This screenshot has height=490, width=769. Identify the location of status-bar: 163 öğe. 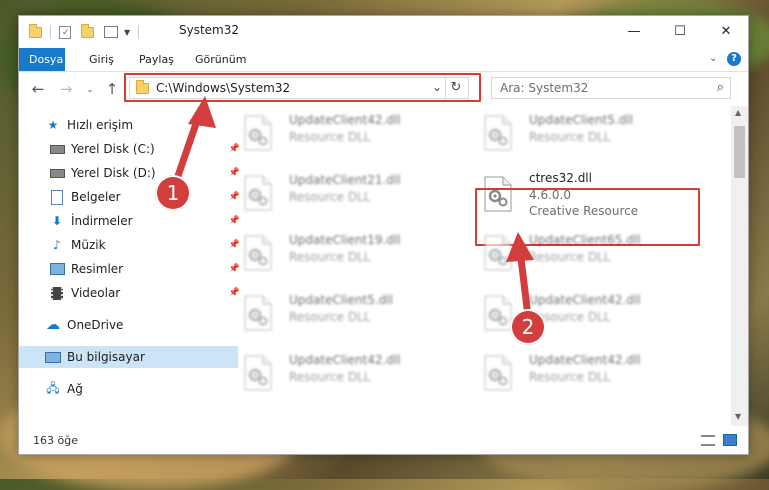
(383, 442).